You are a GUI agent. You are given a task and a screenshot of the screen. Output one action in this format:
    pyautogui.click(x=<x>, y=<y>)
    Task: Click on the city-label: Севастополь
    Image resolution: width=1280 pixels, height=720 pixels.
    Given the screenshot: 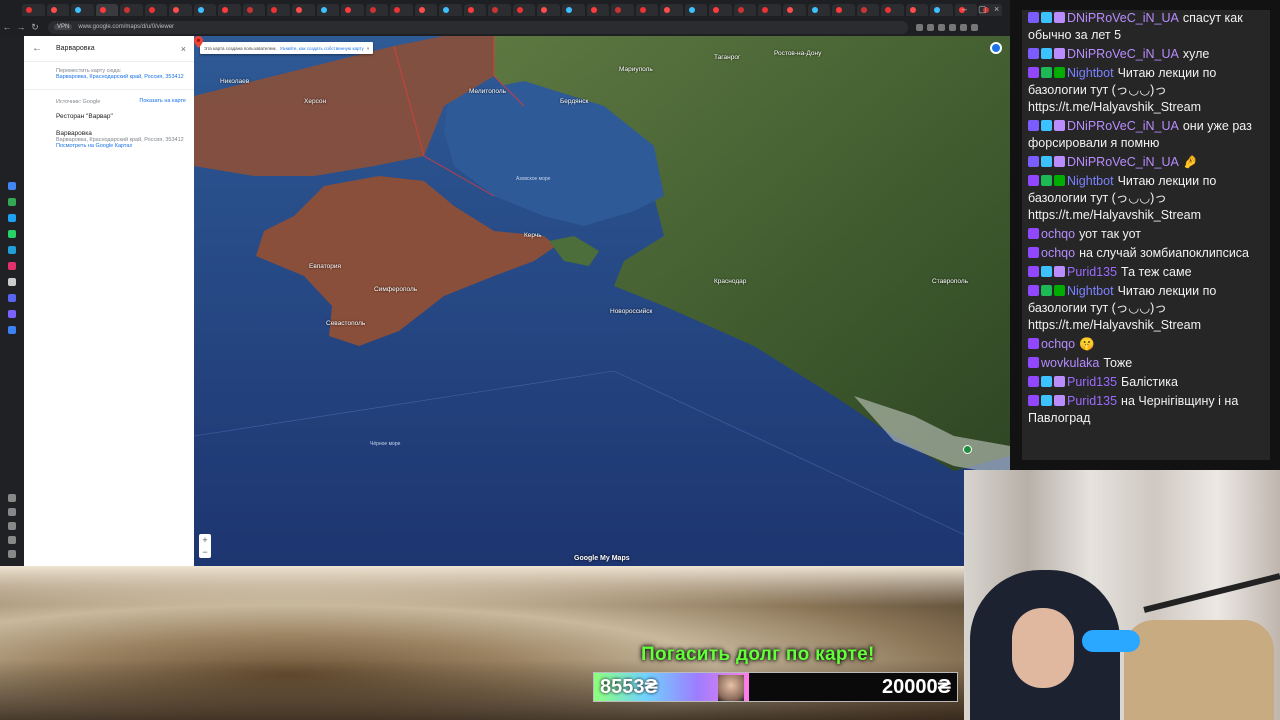 What is the action you would take?
    pyautogui.click(x=345, y=323)
    